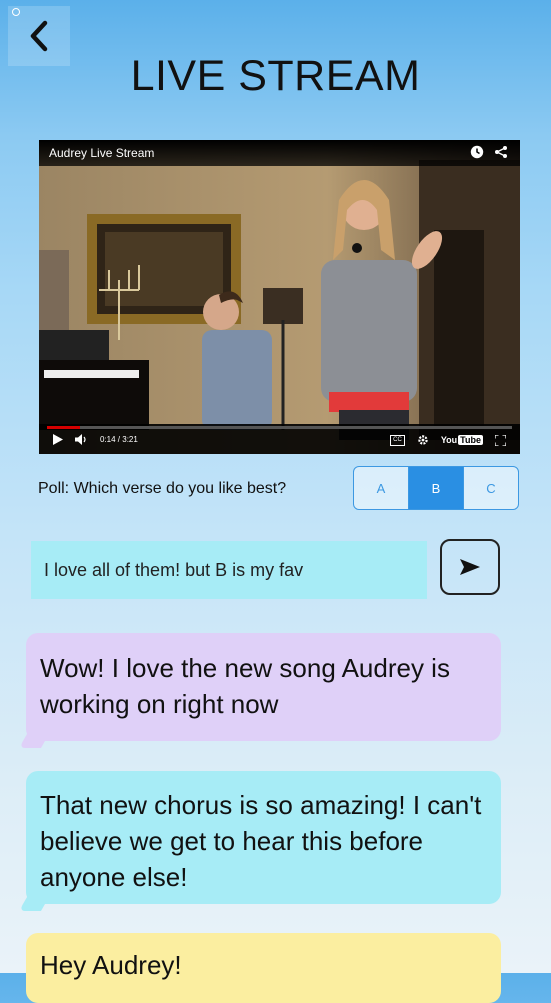  Describe the element at coordinates (279, 427) in the screenshot. I see `progress-bar` at that location.